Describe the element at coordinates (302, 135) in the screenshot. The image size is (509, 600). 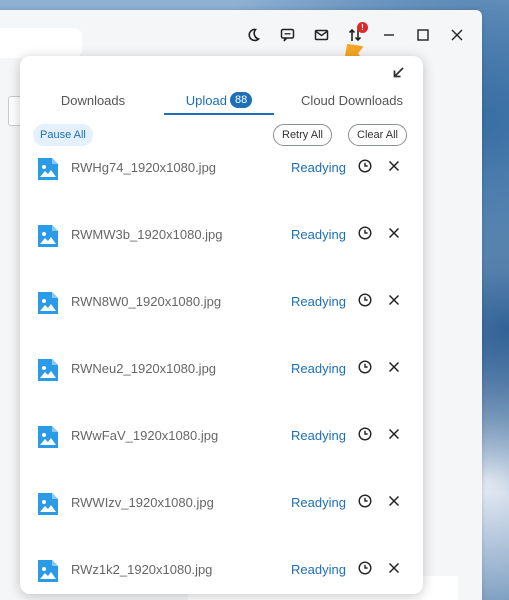
I see `retry-all-button: Retry All` at that location.